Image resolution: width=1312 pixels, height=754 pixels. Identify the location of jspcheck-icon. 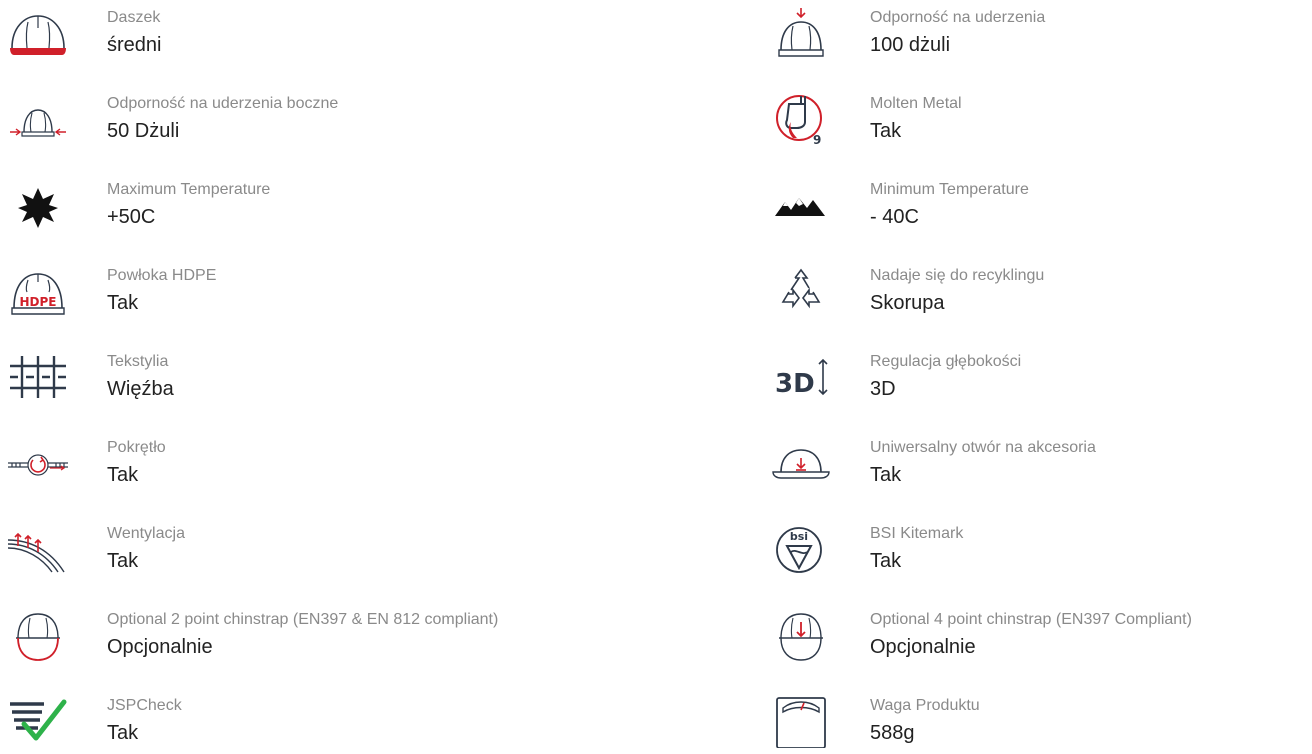
(38, 721).